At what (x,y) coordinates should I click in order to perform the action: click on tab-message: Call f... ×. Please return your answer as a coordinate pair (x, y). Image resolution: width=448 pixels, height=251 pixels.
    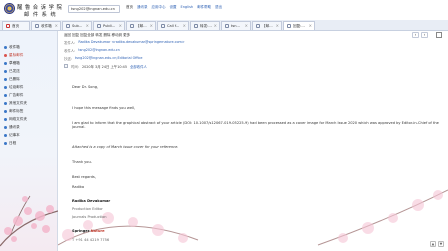
    Looking at the image, I should click on (173, 25).